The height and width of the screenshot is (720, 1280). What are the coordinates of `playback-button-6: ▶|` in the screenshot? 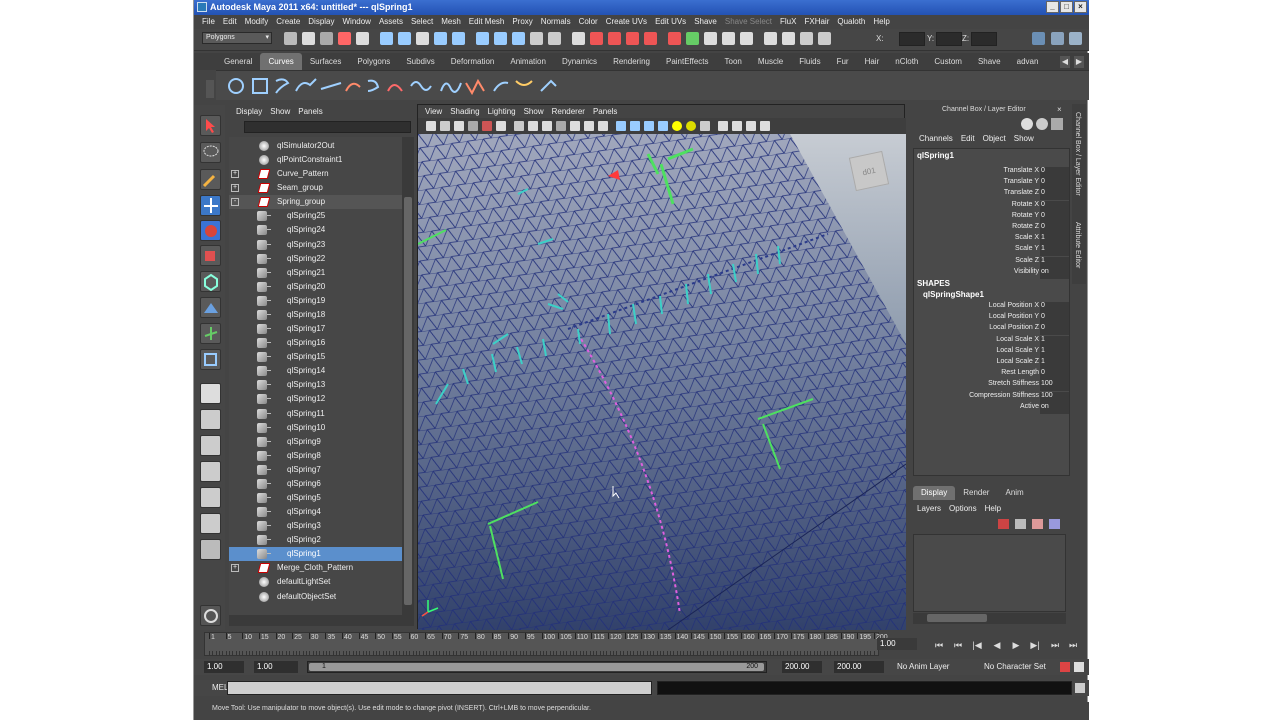 It's located at (1035, 645).